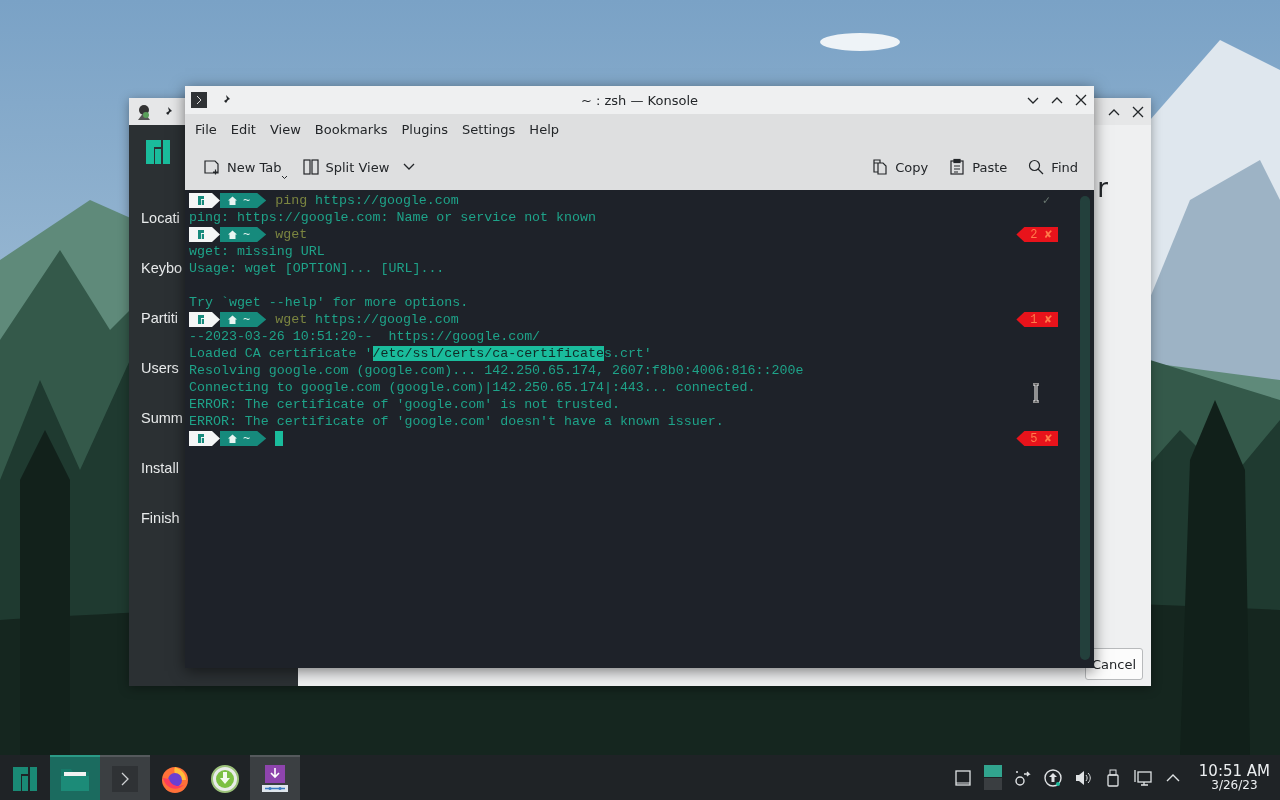 The height and width of the screenshot is (800, 1280). What do you see at coordinates (212, 167) in the screenshot?
I see `new-tab-icon` at bounding box center [212, 167].